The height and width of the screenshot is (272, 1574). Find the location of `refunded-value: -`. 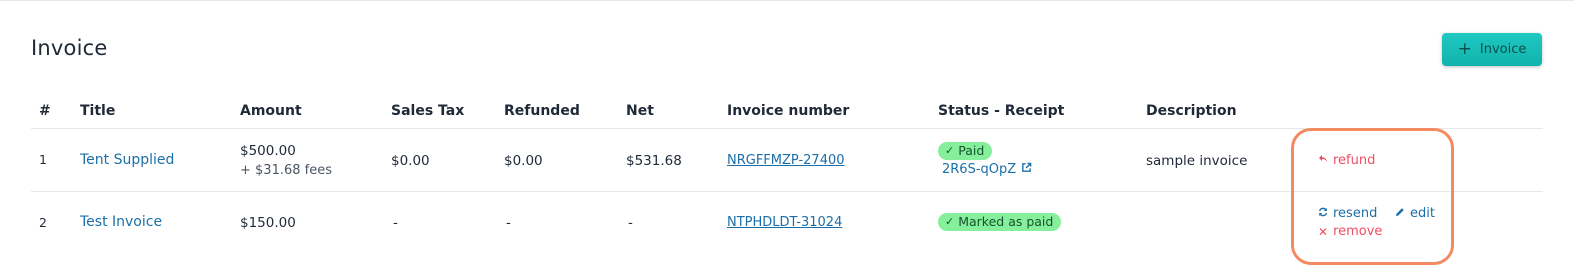

refunded-value: - is located at coordinates (508, 223).